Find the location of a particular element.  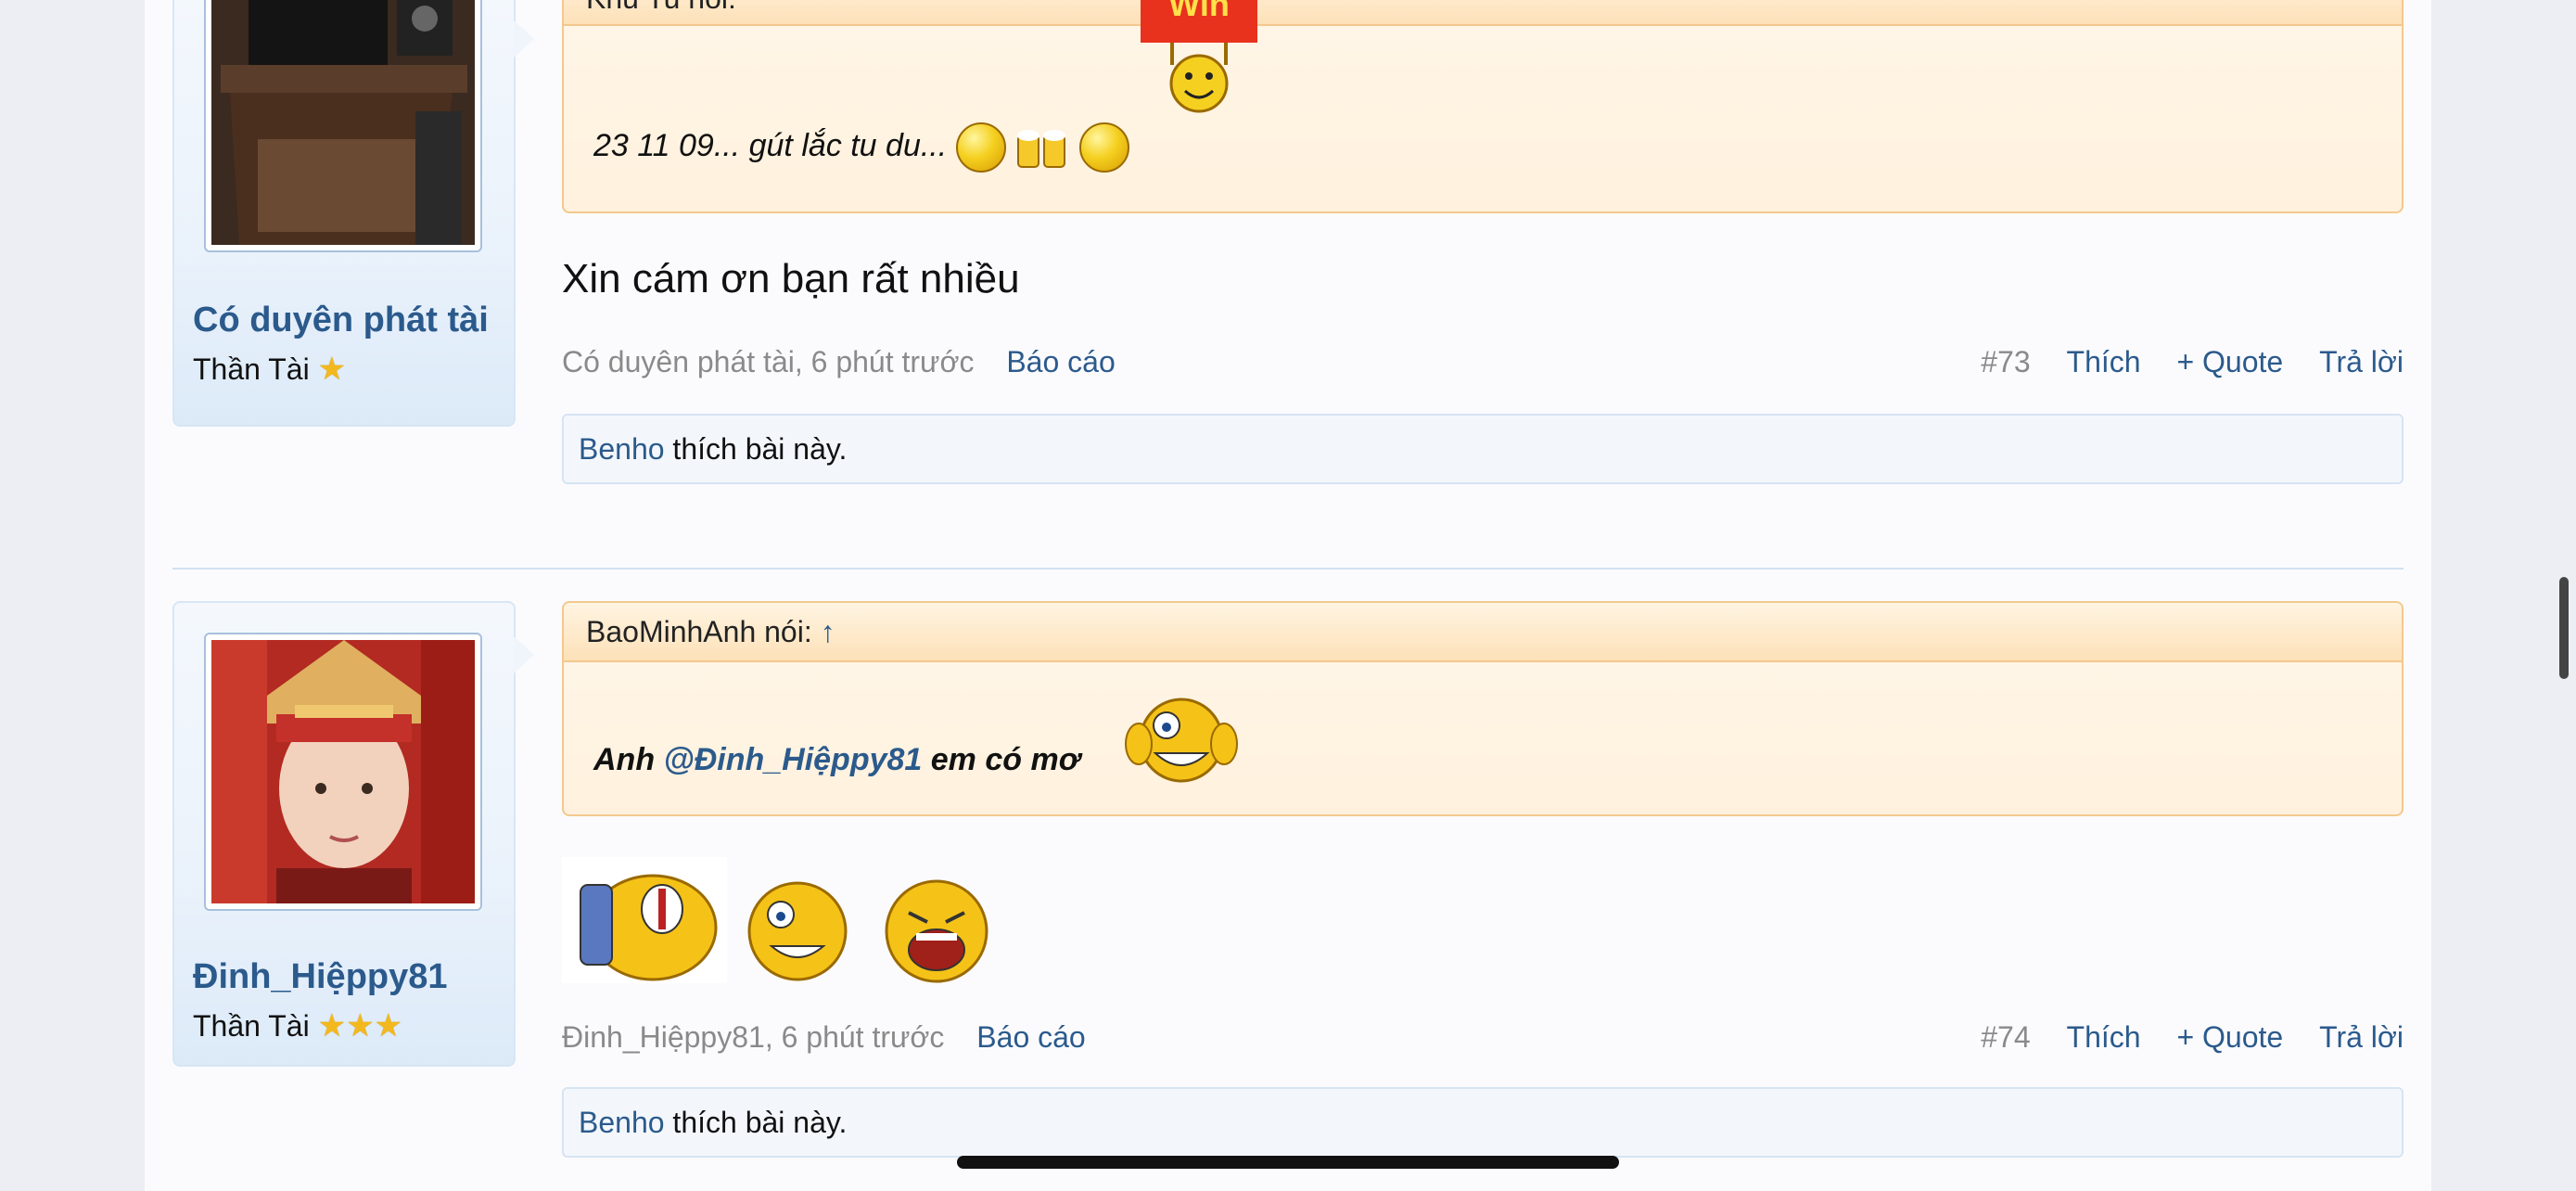

post-actions: #74 Thích + Quote Trả lời is located at coordinates (2178, 1037).